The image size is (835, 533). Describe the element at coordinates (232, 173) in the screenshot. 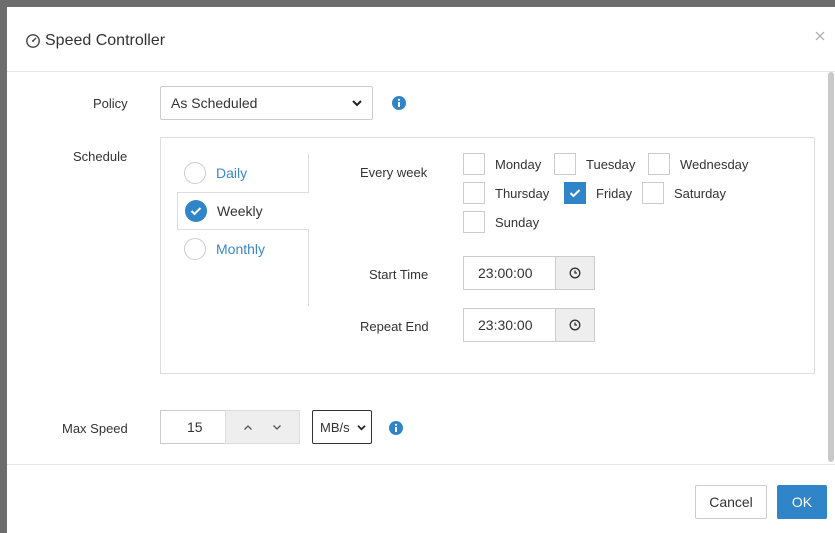

I see `tab-daily-label: Daily` at that location.